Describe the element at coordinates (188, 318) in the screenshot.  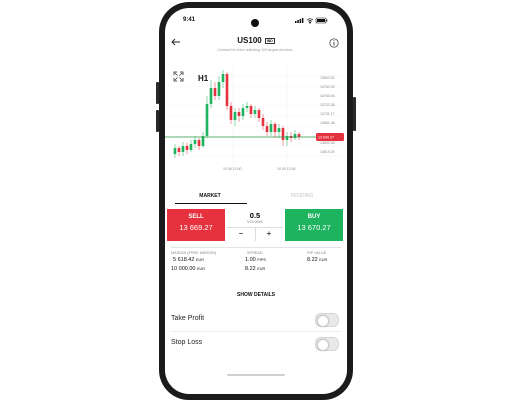
I see `take-profit-label: Take Profit` at that location.